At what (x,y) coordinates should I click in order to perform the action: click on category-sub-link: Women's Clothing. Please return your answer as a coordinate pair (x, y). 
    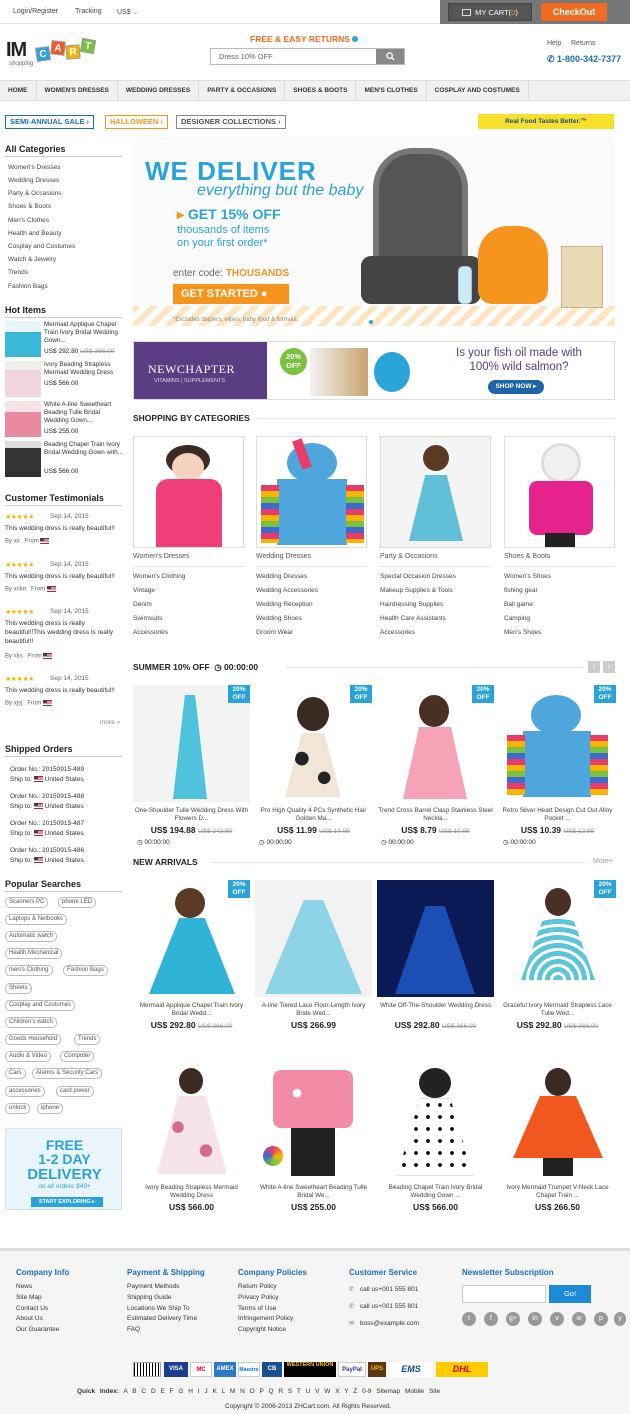
    Looking at the image, I should click on (188, 577).